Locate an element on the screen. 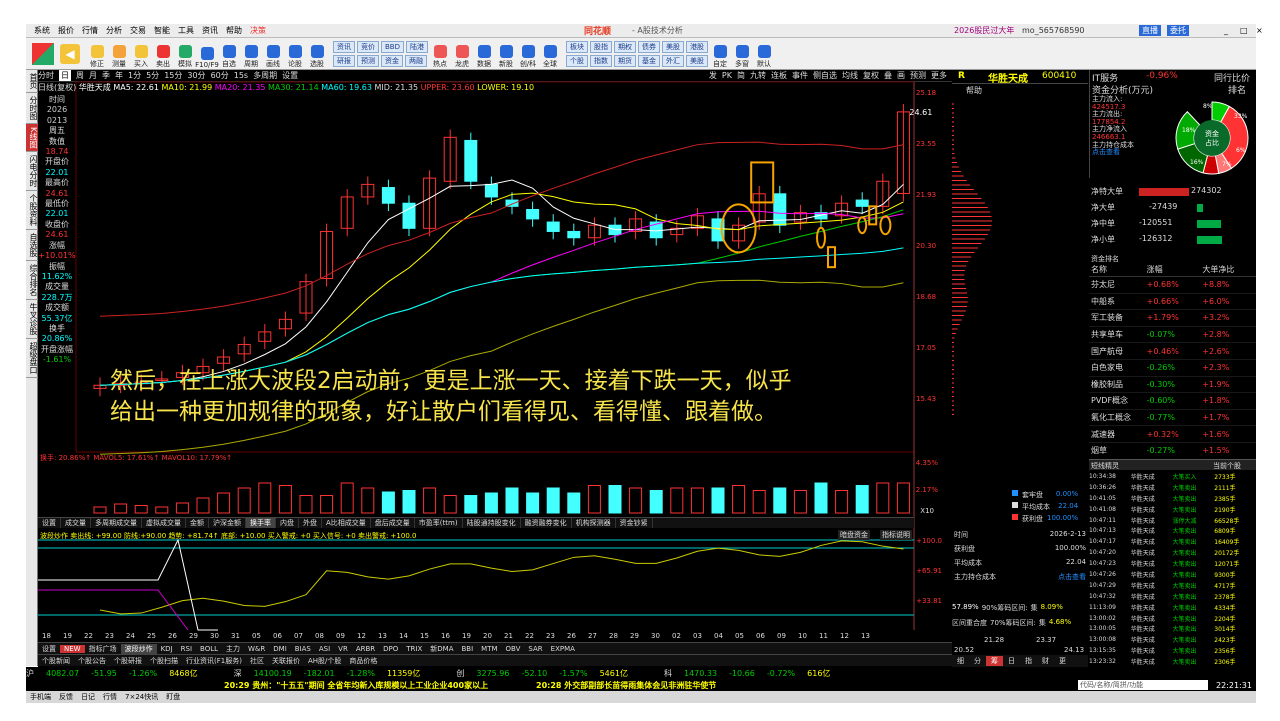  left-nav-item: 牛叉诊股 is located at coordinates (32, 320).